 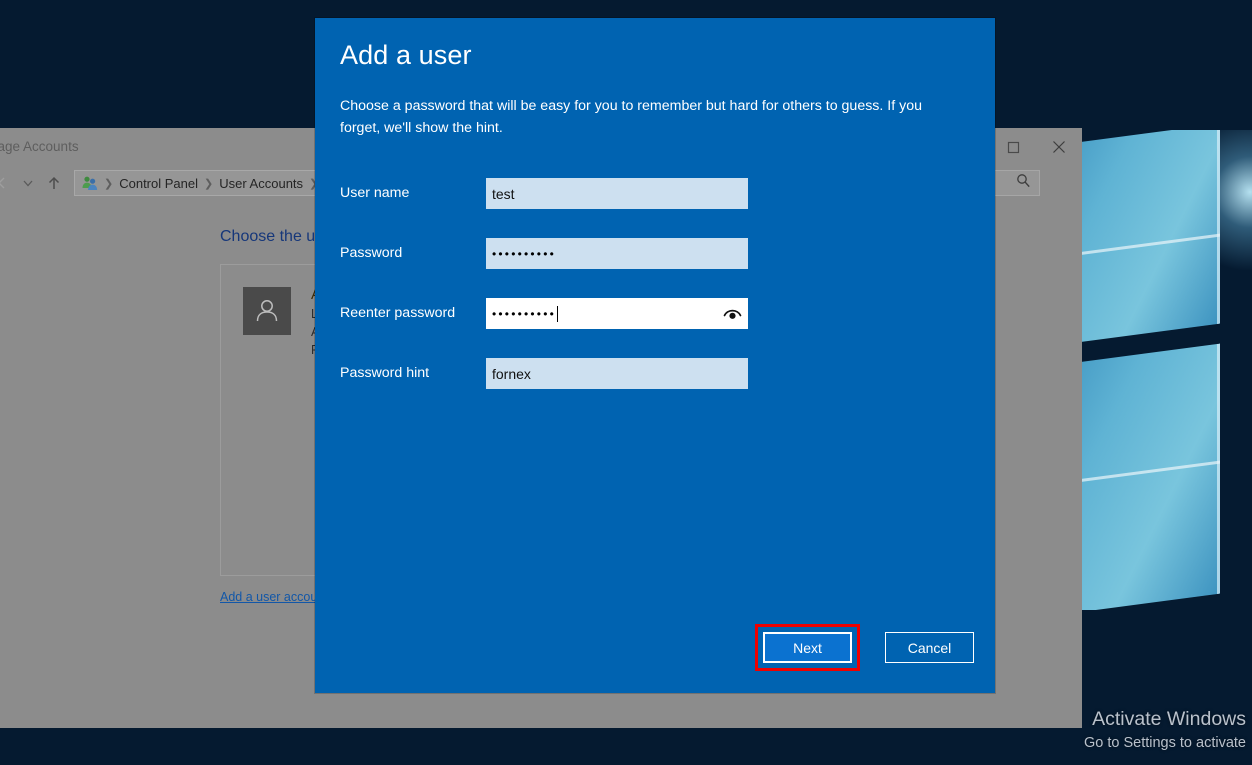 What do you see at coordinates (1023, 183) in the screenshot?
I see `search-icon` at bounding box center [1023, 183].